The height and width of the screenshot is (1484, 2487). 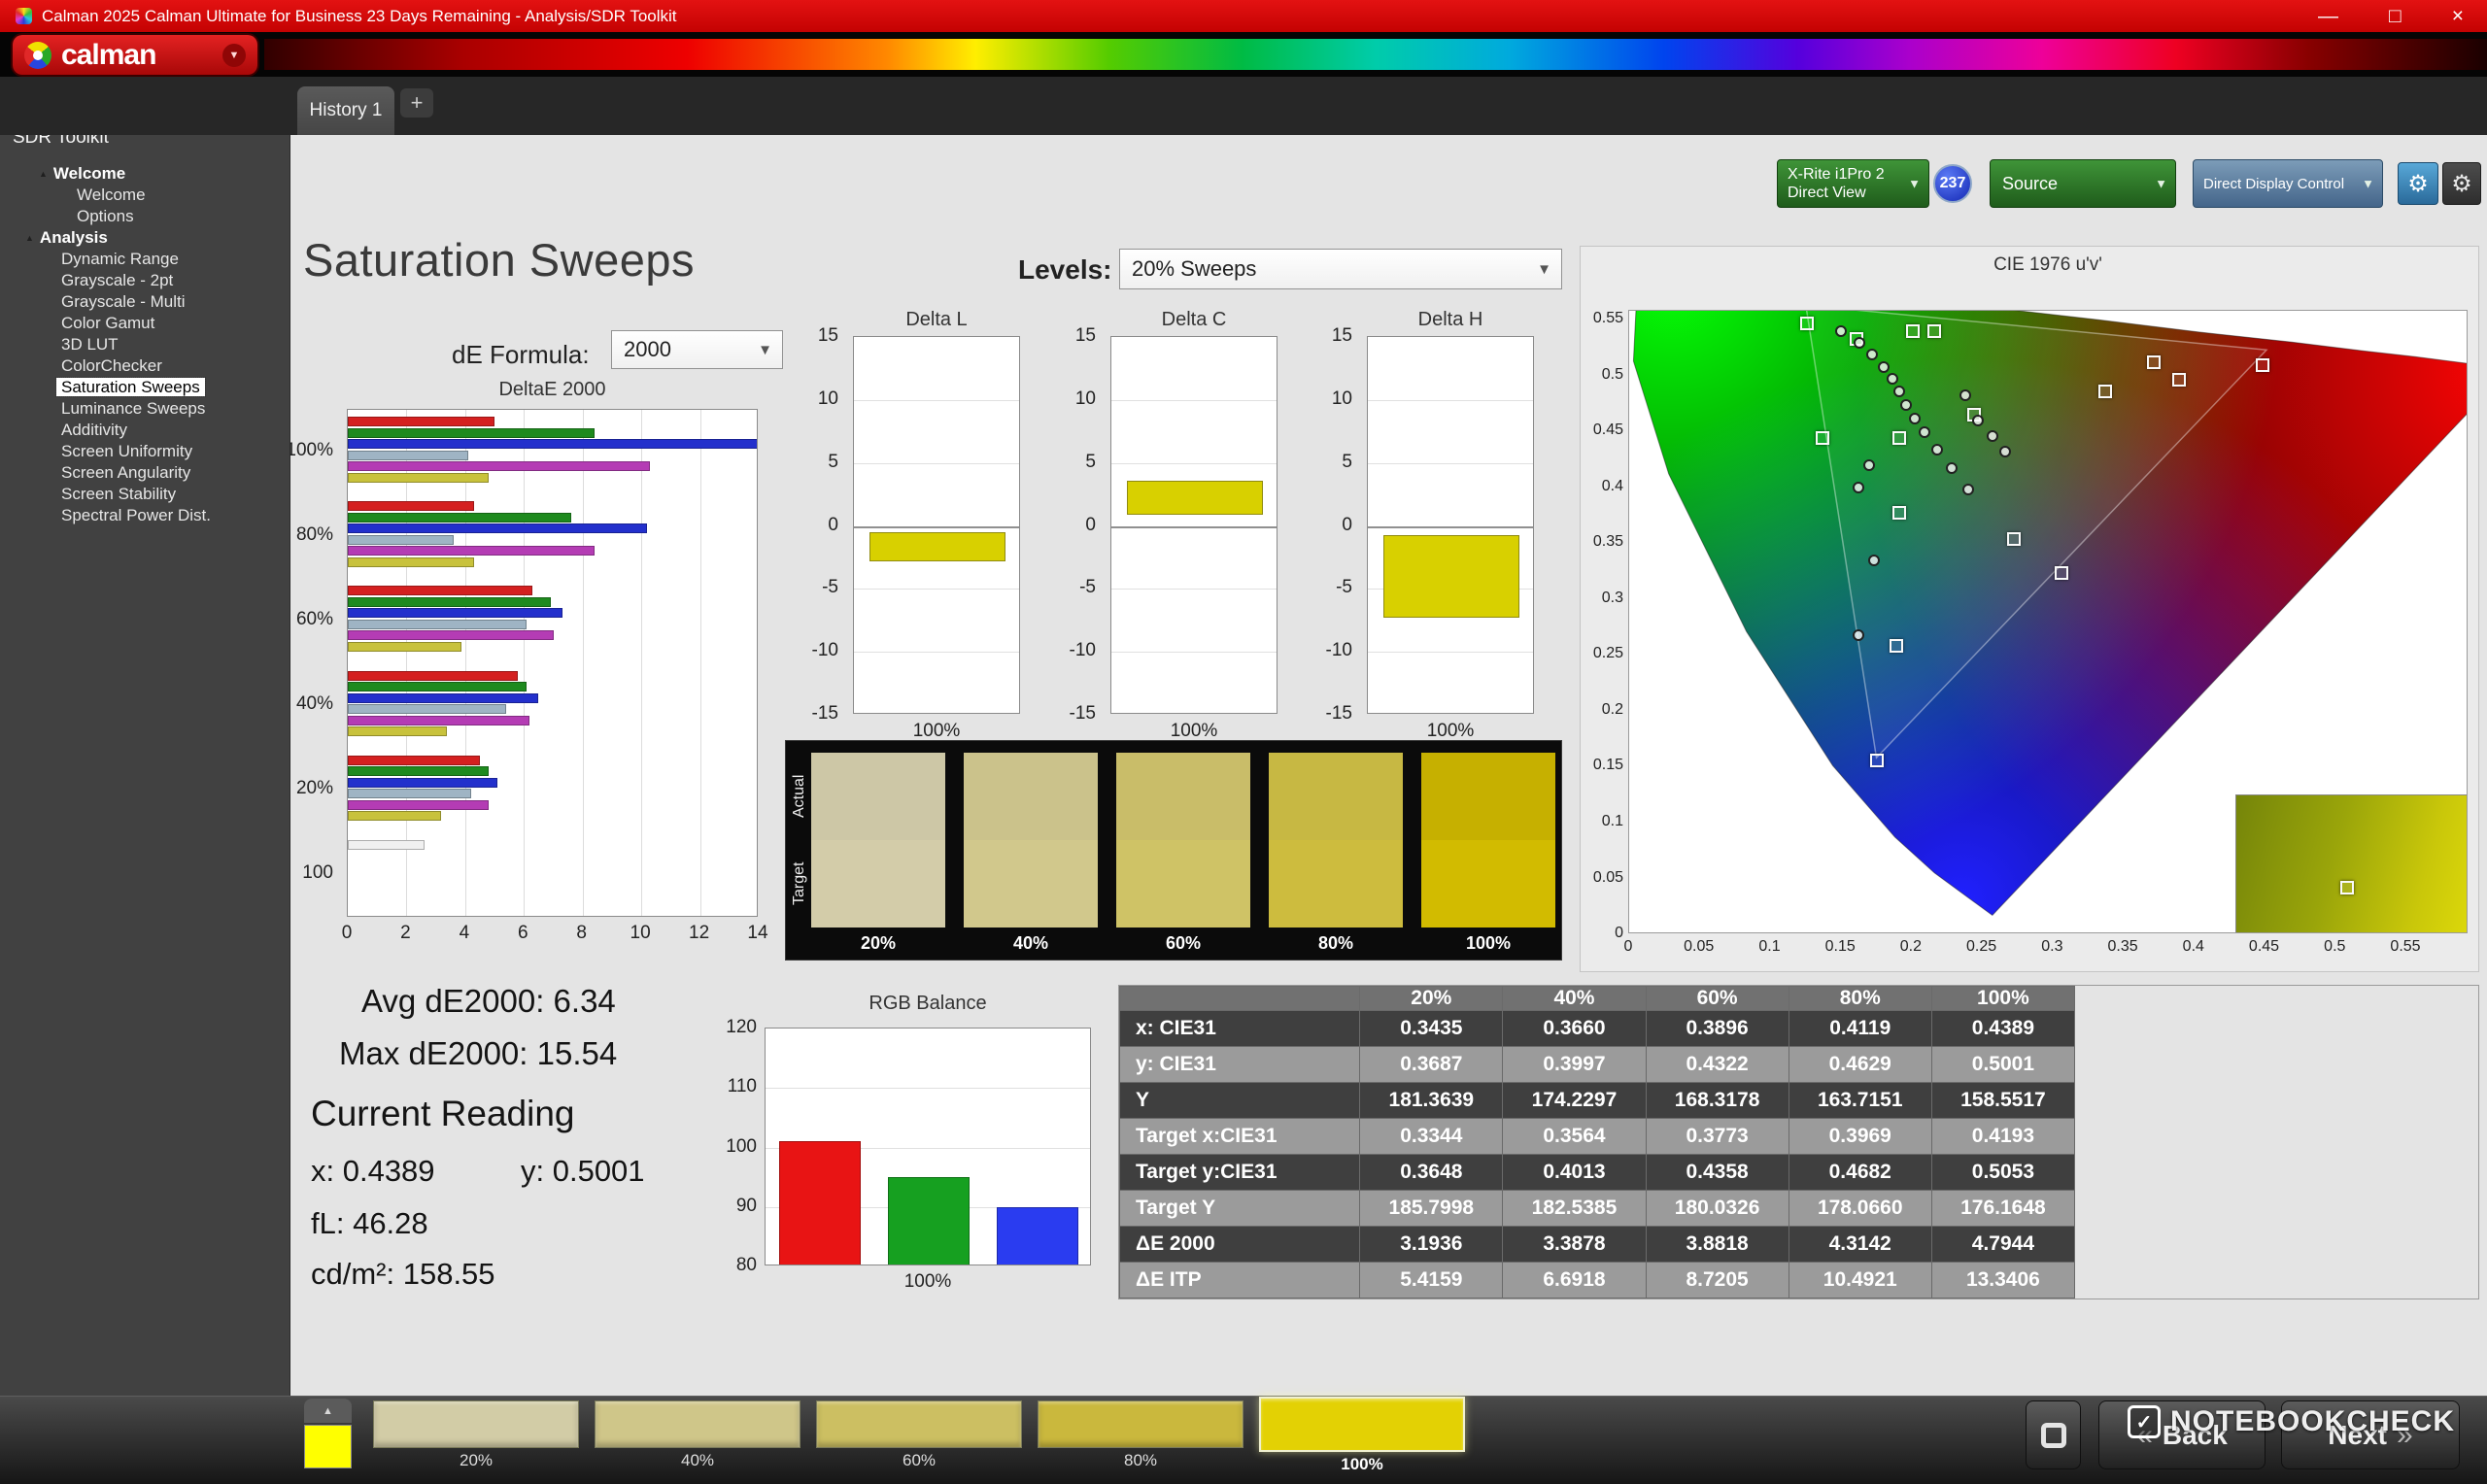 I want to click on pattern-level-80: 80%, so click(x=1141, y=1437).